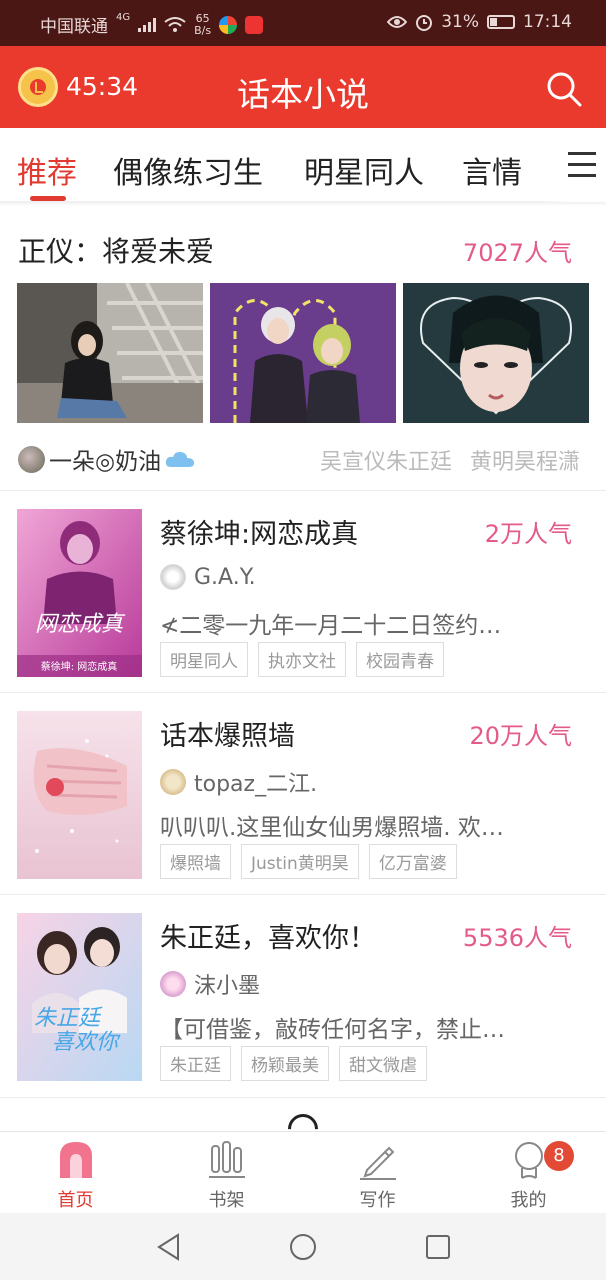 The height and width of the screenshot is (1280, 606). I want to click on system-navigation-bar, so click(303, 1246).